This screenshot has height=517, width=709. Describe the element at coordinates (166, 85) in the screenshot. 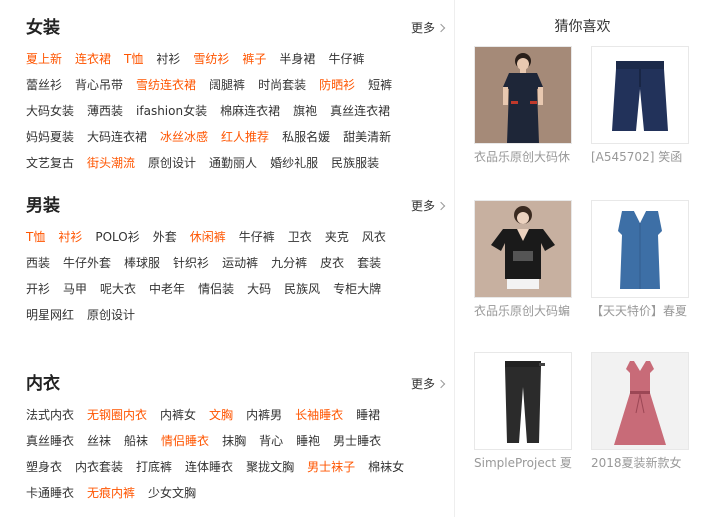

I see `category-link: 雪纺连衣裙` at that location.